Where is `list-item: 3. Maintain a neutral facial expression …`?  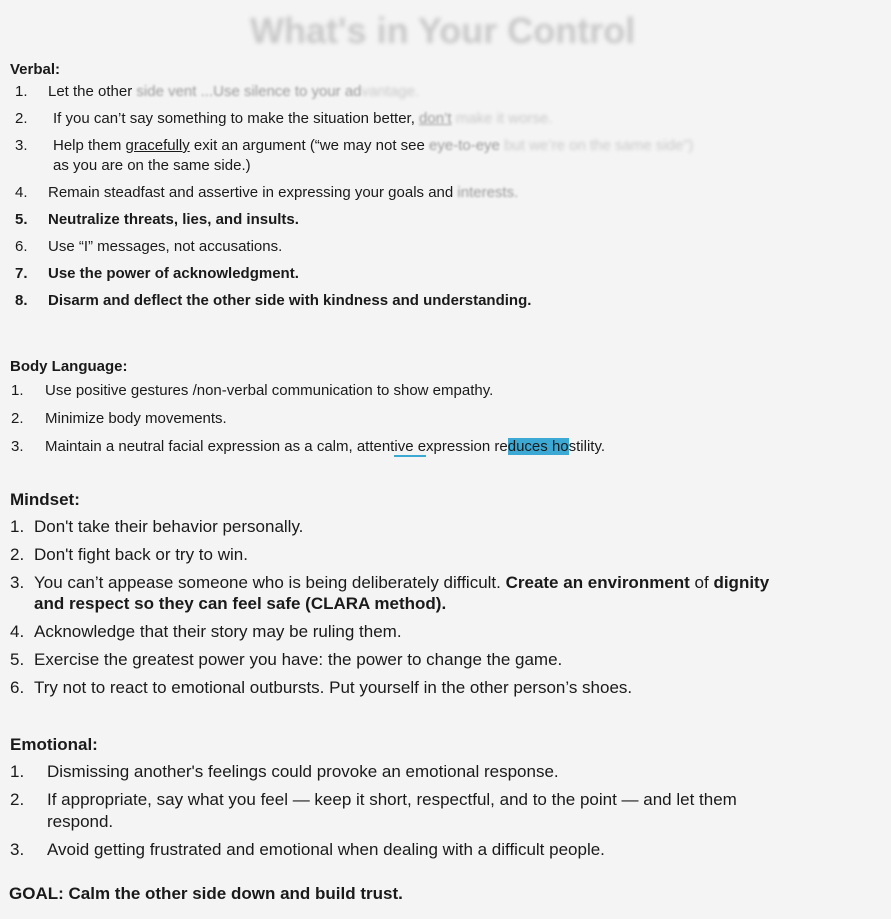
list-item: 3. Maintain a neutral facial expression … is located at coordinates (450, 447).